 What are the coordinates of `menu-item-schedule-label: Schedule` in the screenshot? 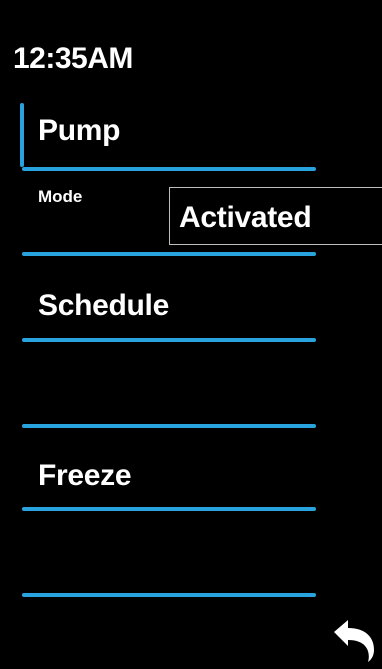 It's located at (103, 305).